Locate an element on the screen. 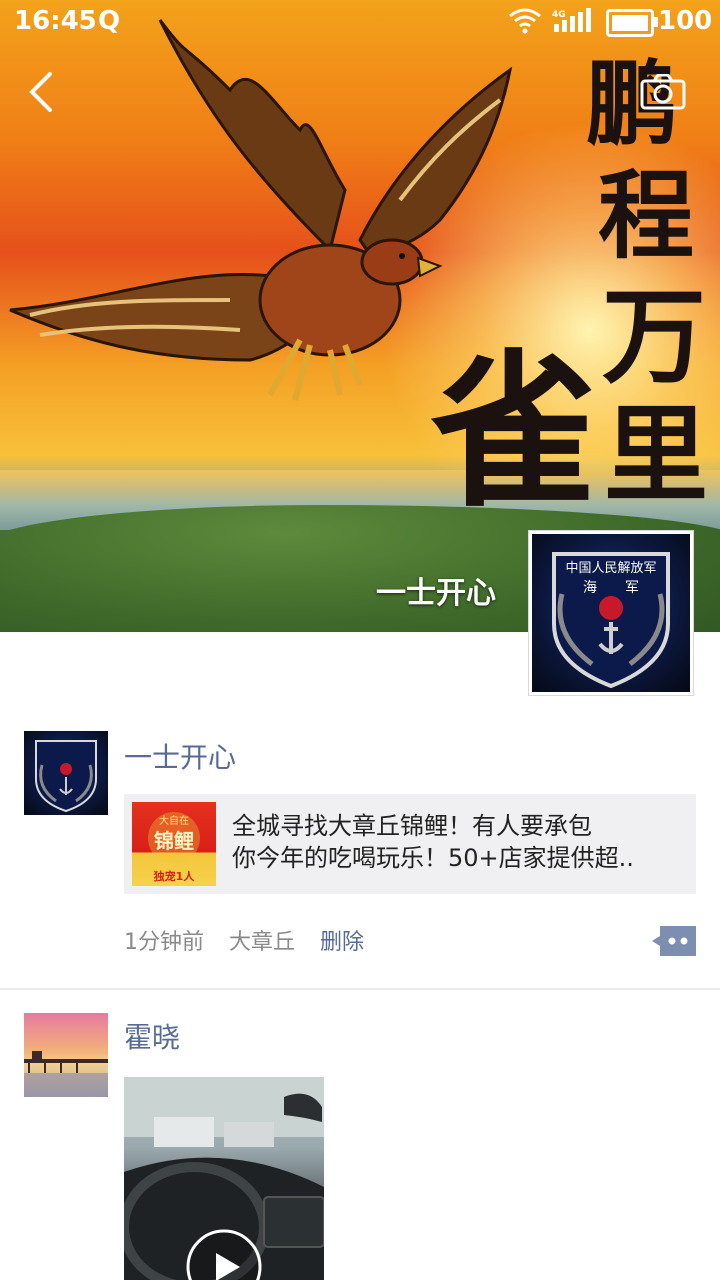 This screenshot has height=1280, width=720. post-author-name: 一士开心 is located at coordinates (180, 756).